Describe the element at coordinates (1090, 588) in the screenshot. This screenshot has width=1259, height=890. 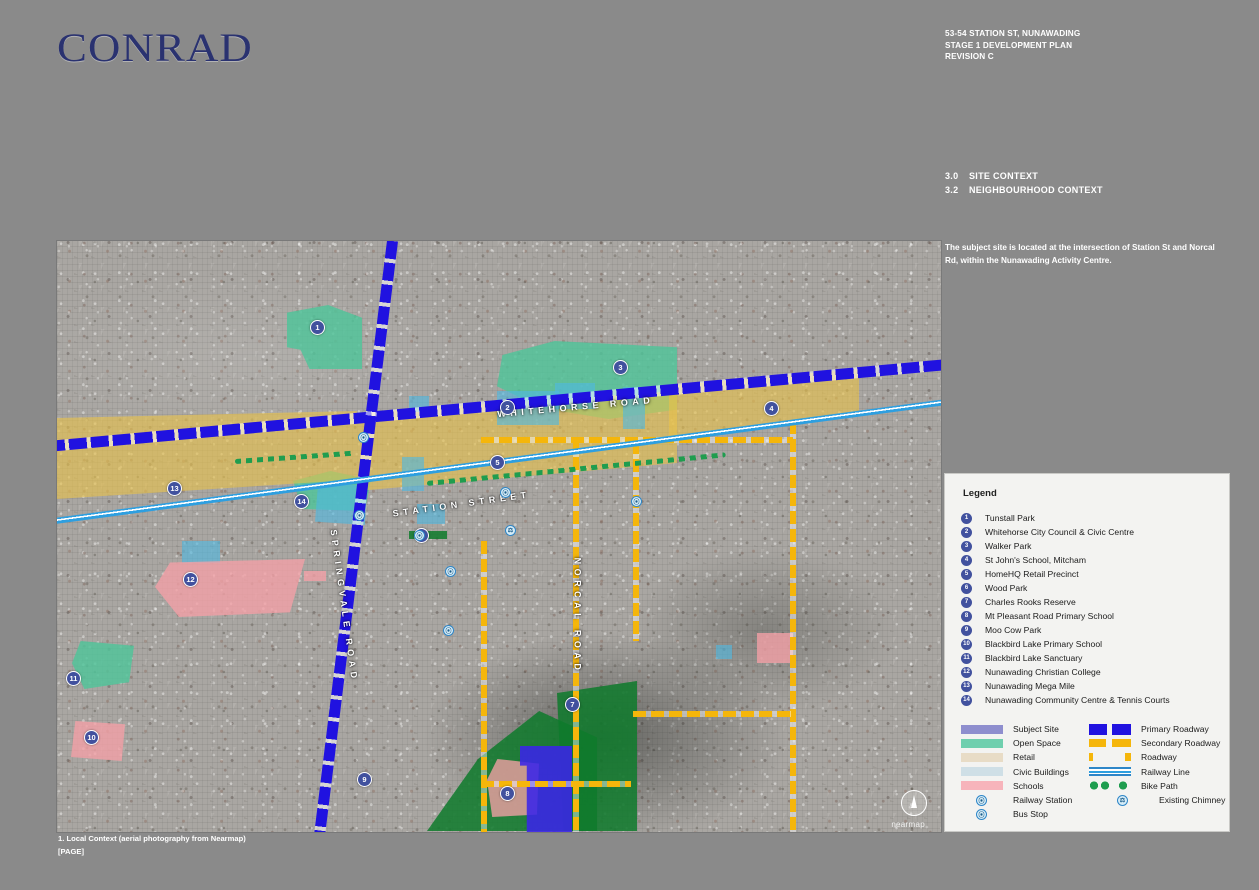
I see `legend-item: 6 Wood Park` at that location.